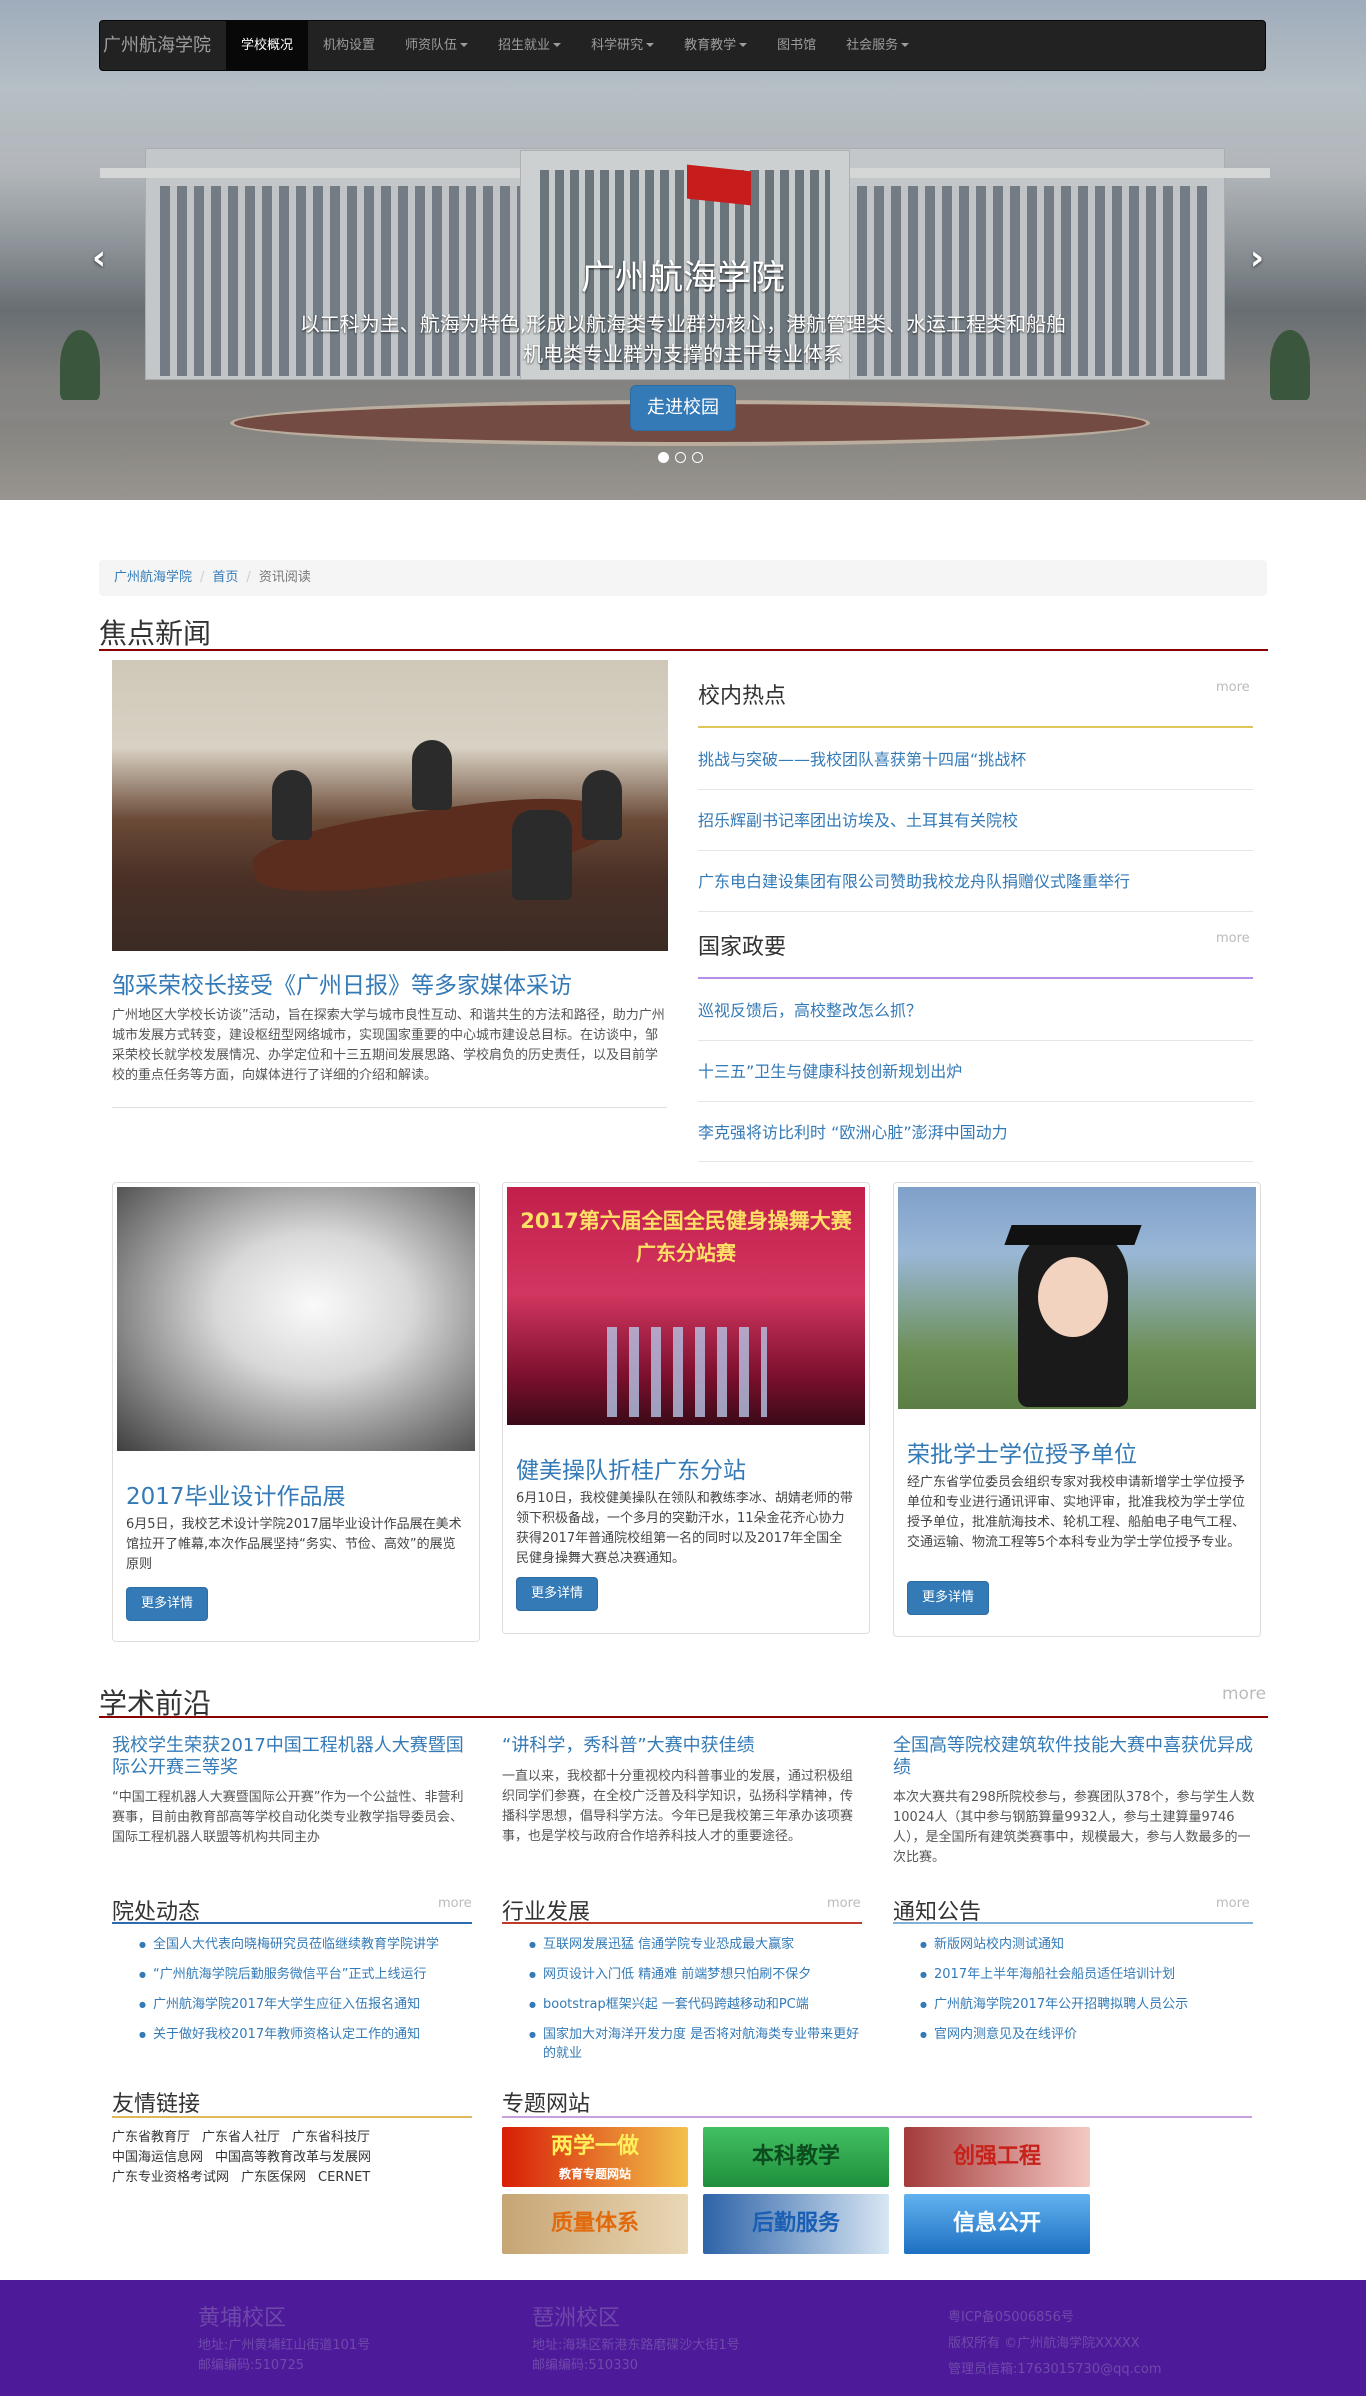 Image resolution: width=1366 pixels, height=2396 pixels. Describe the element at coordinates (344, 2177) in the screenshot. I see `friend-link: CERNET` at that location.